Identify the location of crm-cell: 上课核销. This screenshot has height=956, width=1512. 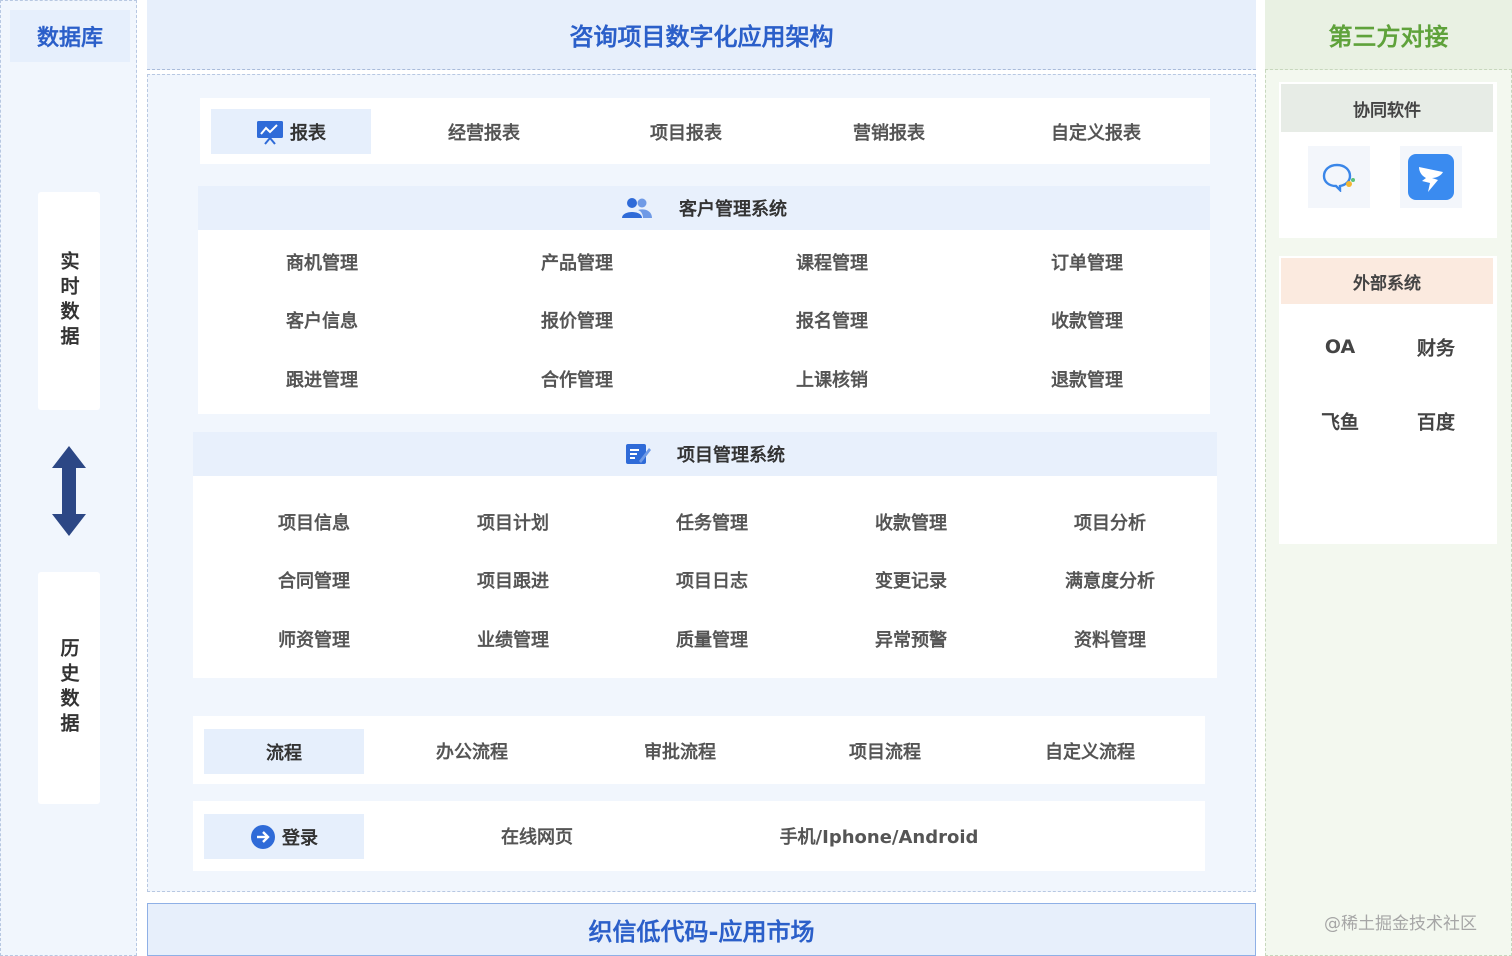
(832, 379).